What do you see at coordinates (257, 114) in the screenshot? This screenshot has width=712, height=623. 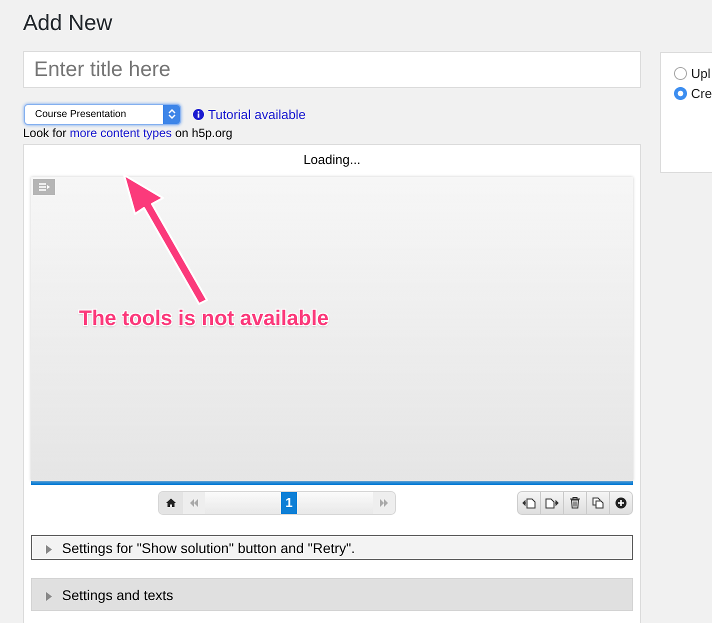 I see `tutorial-link: Tutorial available` at bounding box center [257, 114].